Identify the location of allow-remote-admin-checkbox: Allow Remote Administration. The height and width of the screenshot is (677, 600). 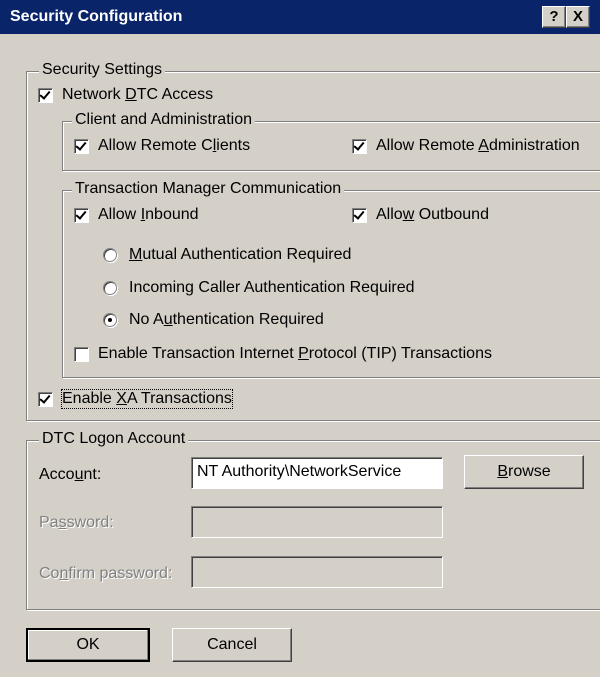
(466, 146).